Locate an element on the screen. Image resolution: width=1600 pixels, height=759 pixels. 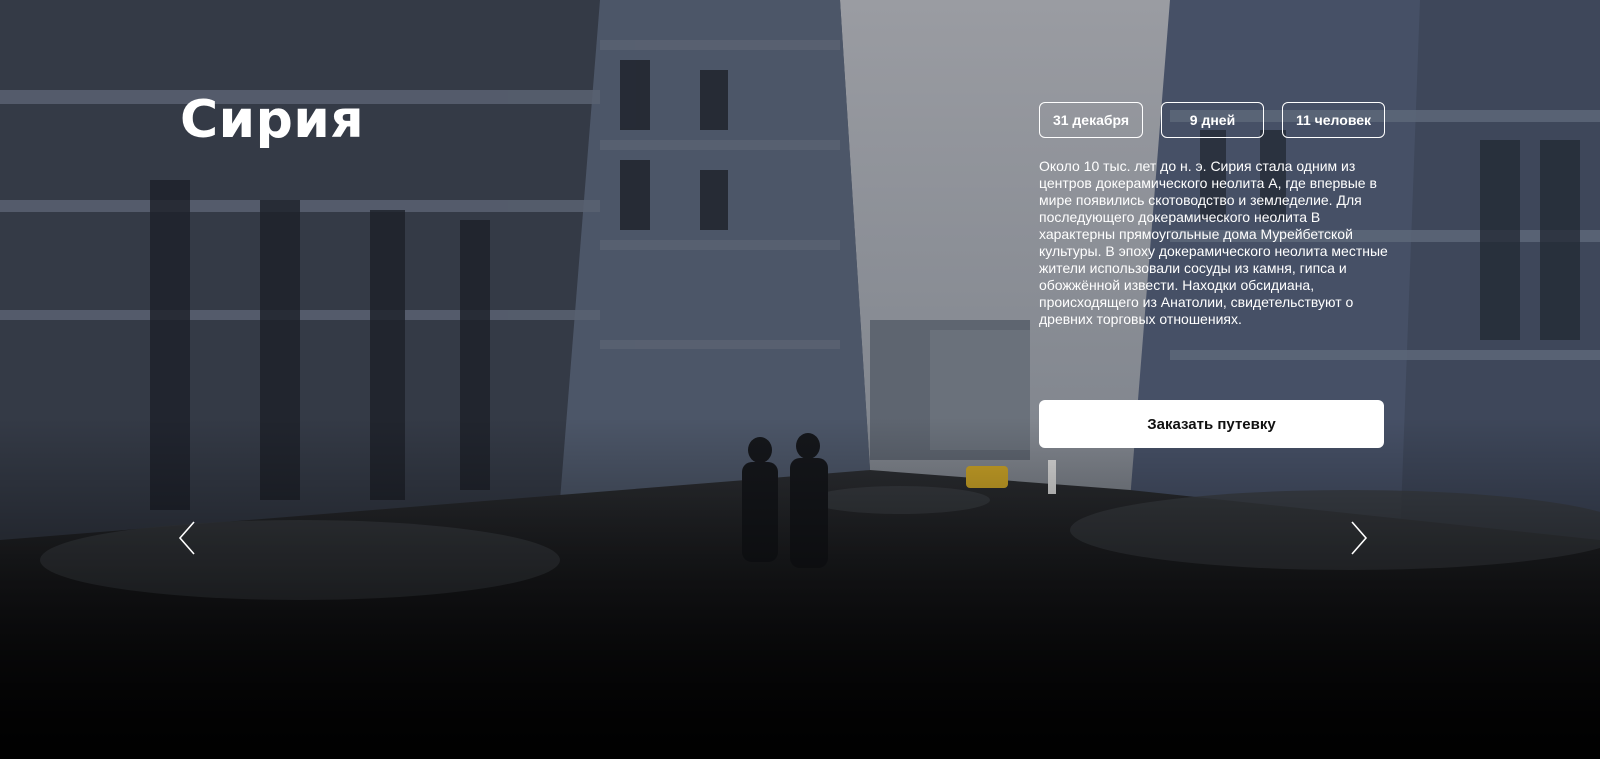
date-chip: 31 декабря is located at coordinates (1091, 120).